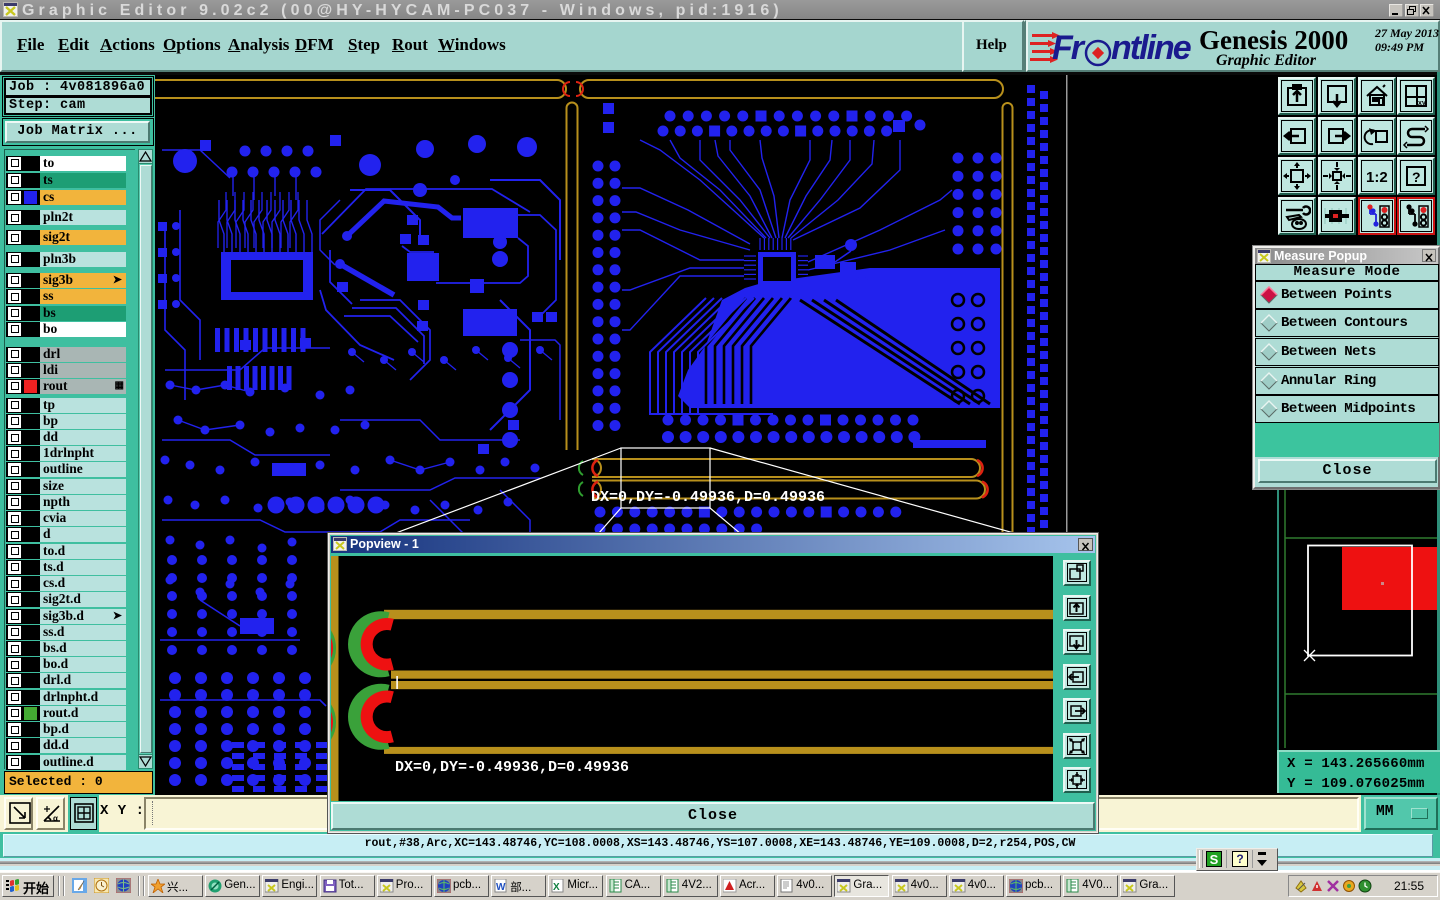 The image size is (1440, 900). Describe the element at coordinates (1151, 48) in the screenshot. I see `svg-text: ntline` at that location.